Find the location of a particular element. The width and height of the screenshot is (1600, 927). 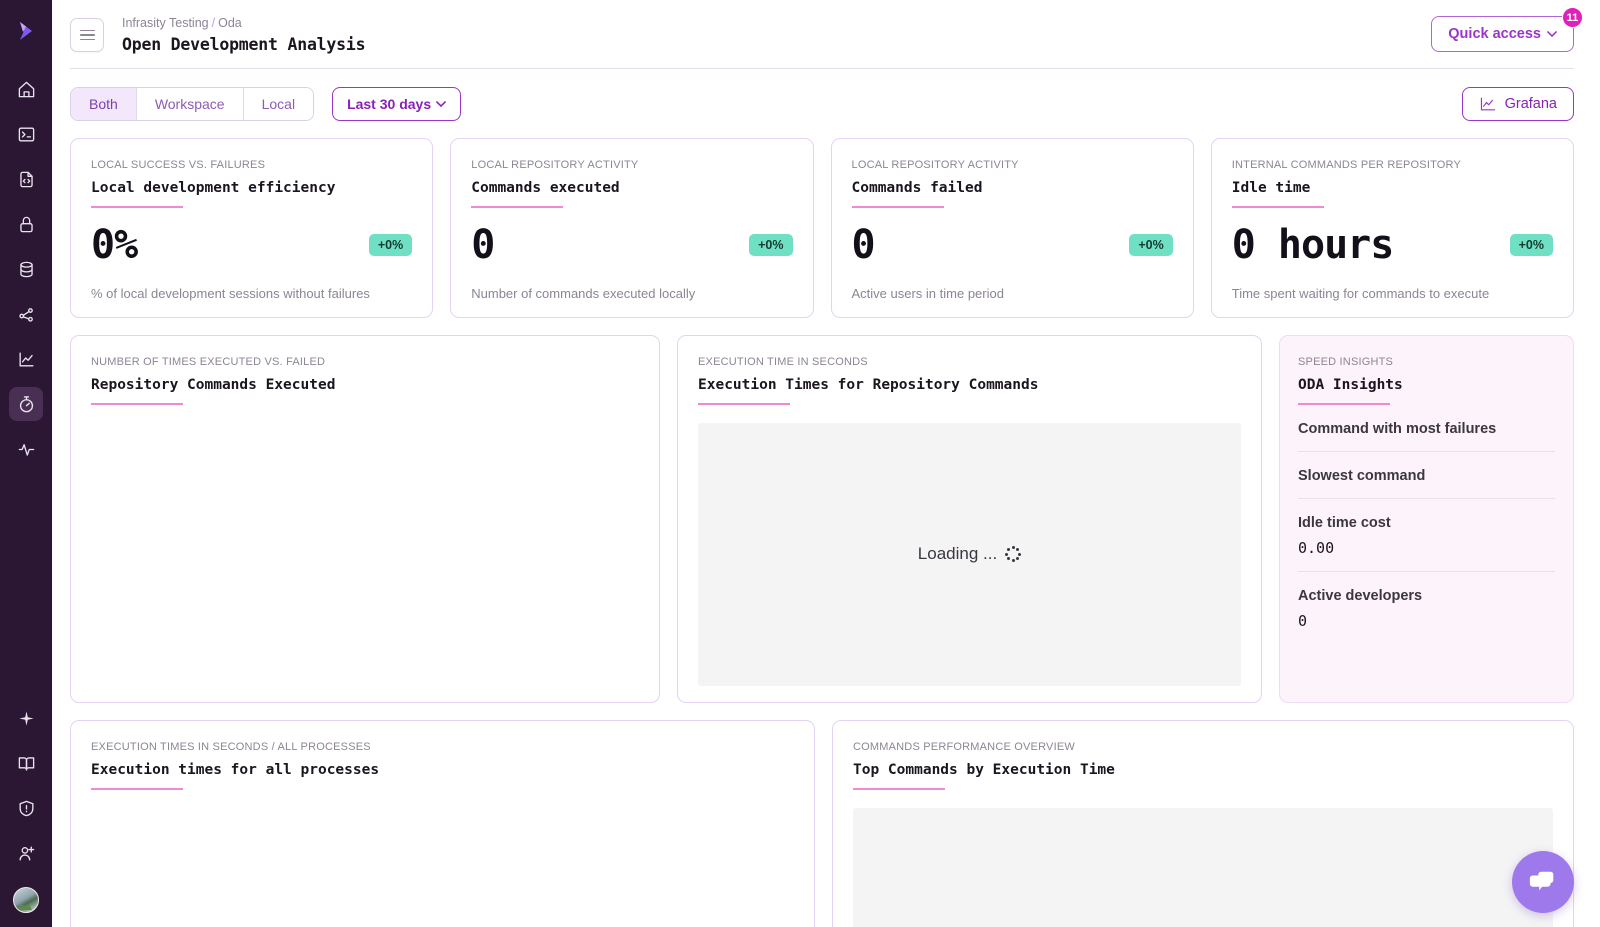

kpi-value: 0 hours is located at coordinates (1313, 244).